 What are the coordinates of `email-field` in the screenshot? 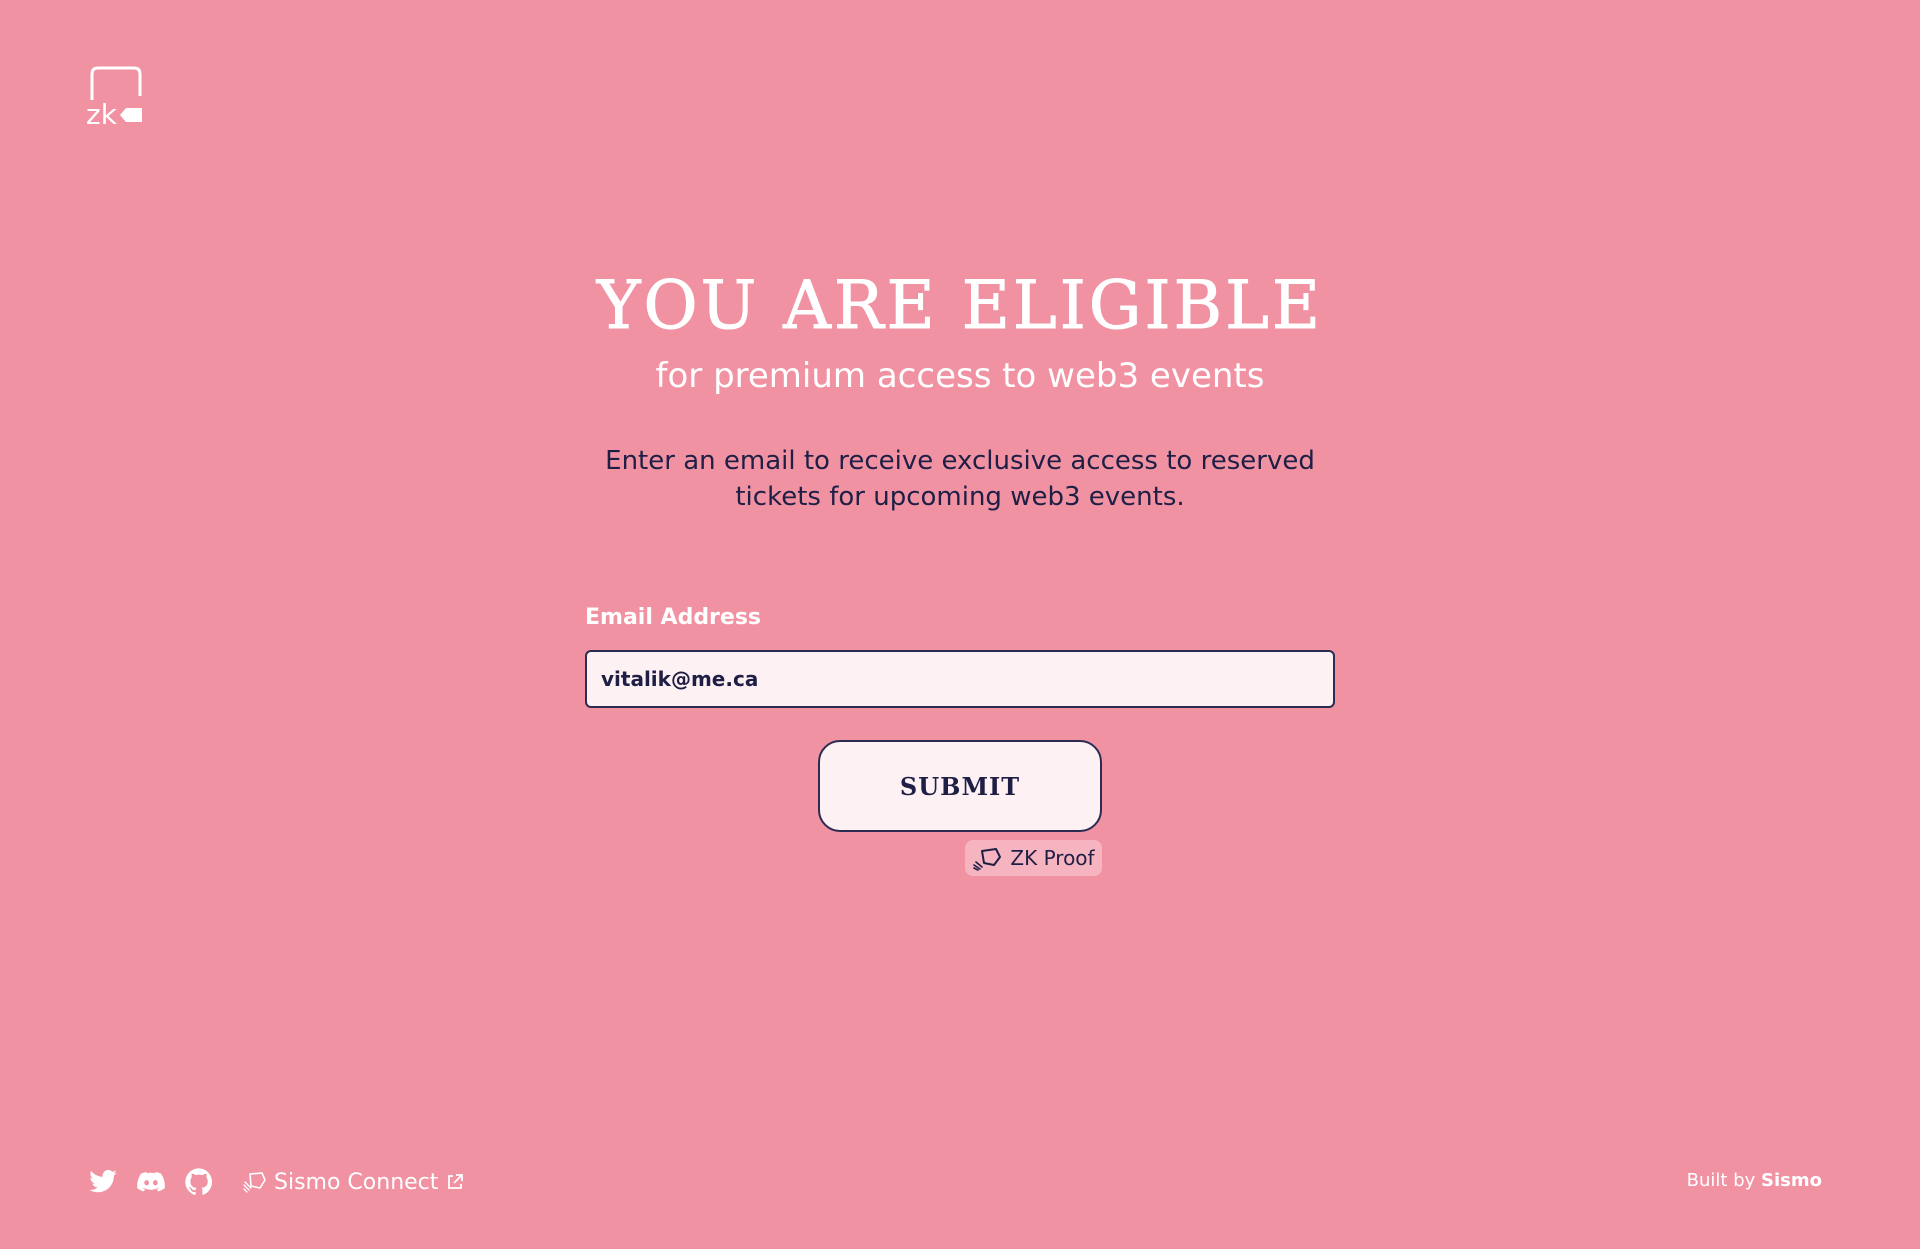 It's located at (960, 679).